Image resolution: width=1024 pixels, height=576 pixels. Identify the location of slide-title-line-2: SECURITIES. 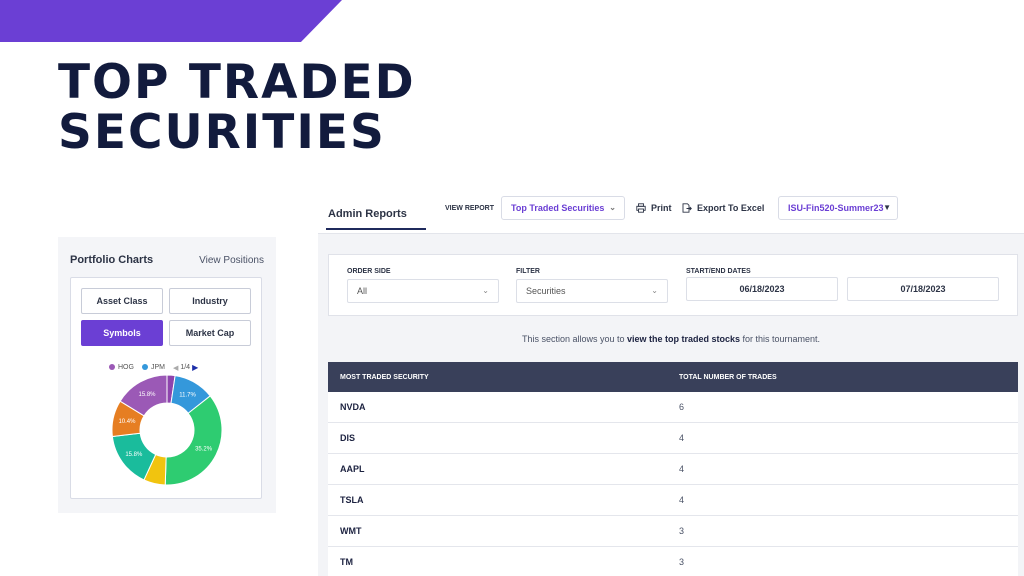
(222, 132).